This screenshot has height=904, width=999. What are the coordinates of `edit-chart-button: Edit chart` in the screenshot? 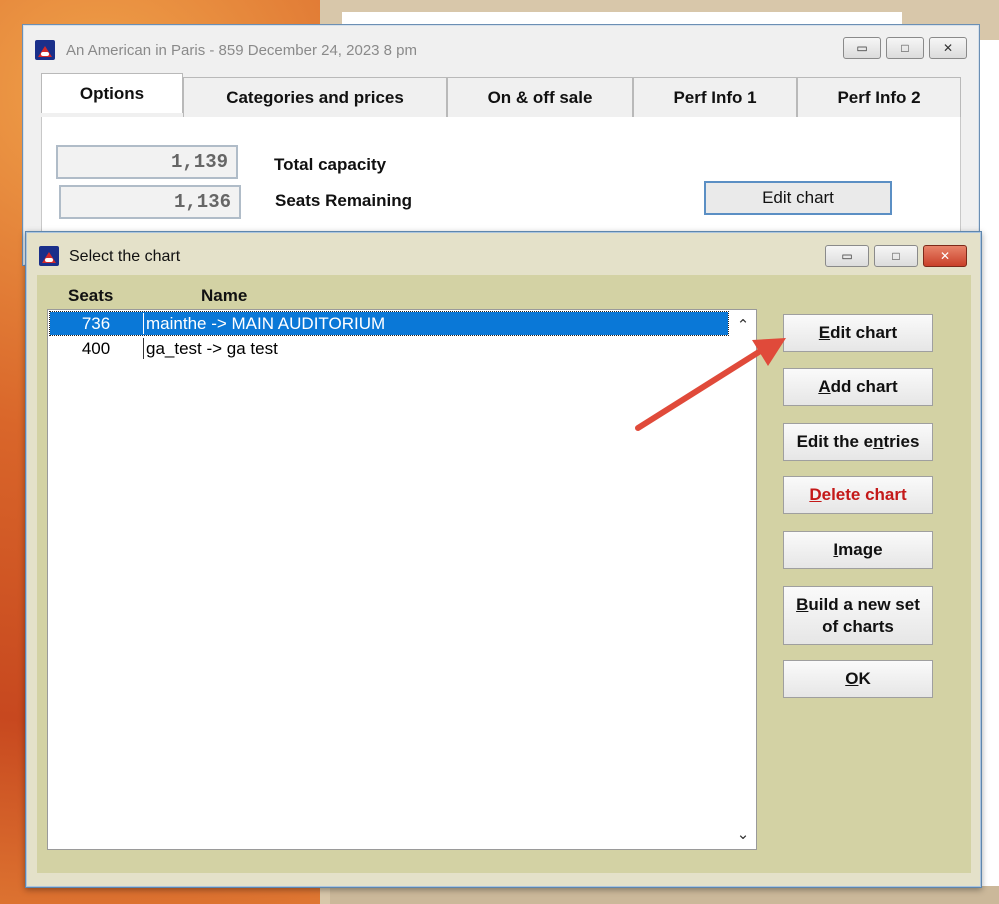 It's located at (858, 333).